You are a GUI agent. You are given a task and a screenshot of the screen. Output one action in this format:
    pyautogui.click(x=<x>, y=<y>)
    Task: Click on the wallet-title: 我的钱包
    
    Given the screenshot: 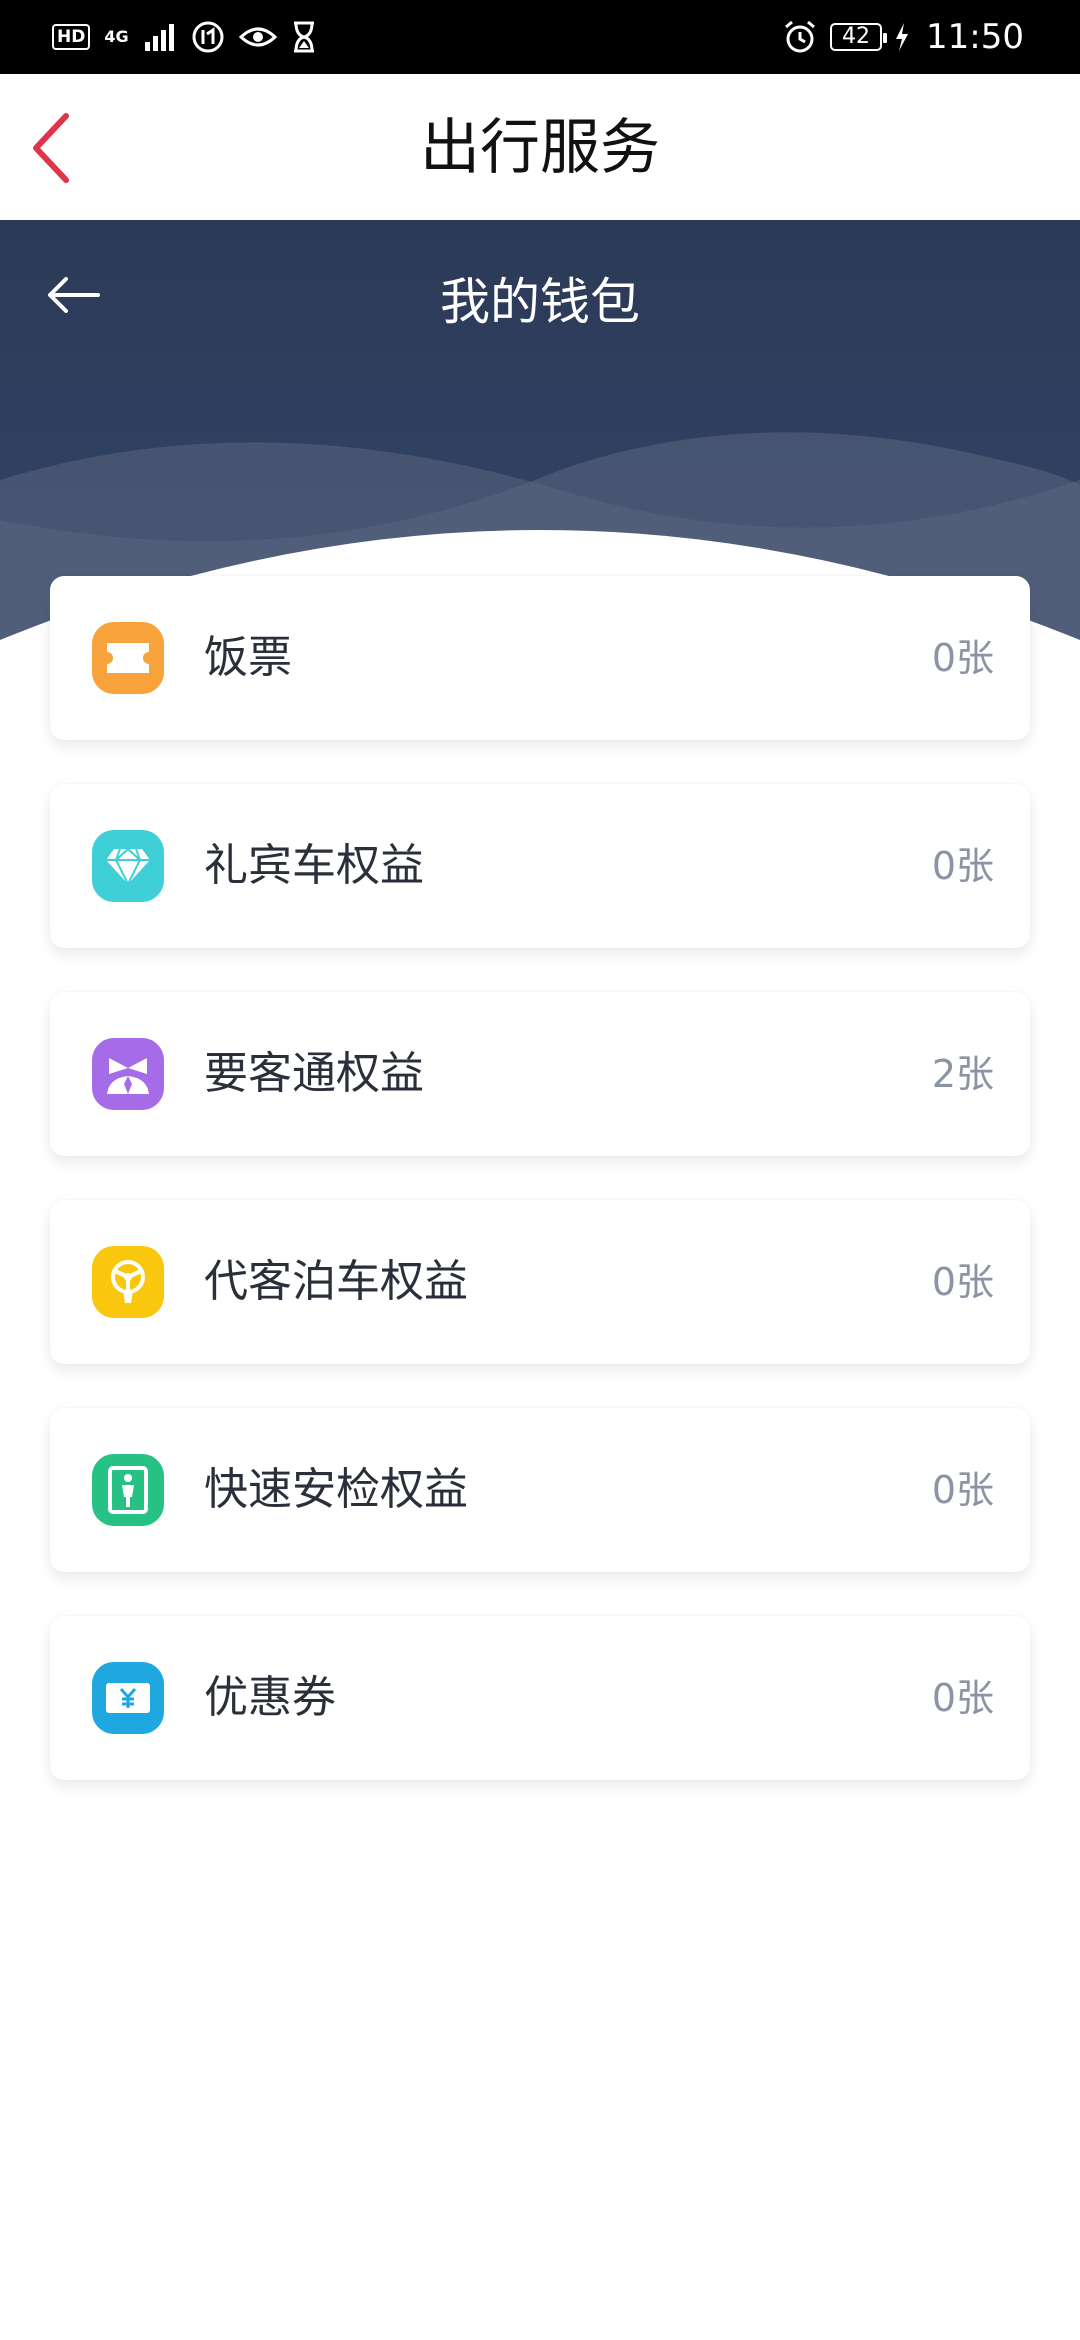 What is the action you would take?
    pyautogui.click(x=540, y=302)
    